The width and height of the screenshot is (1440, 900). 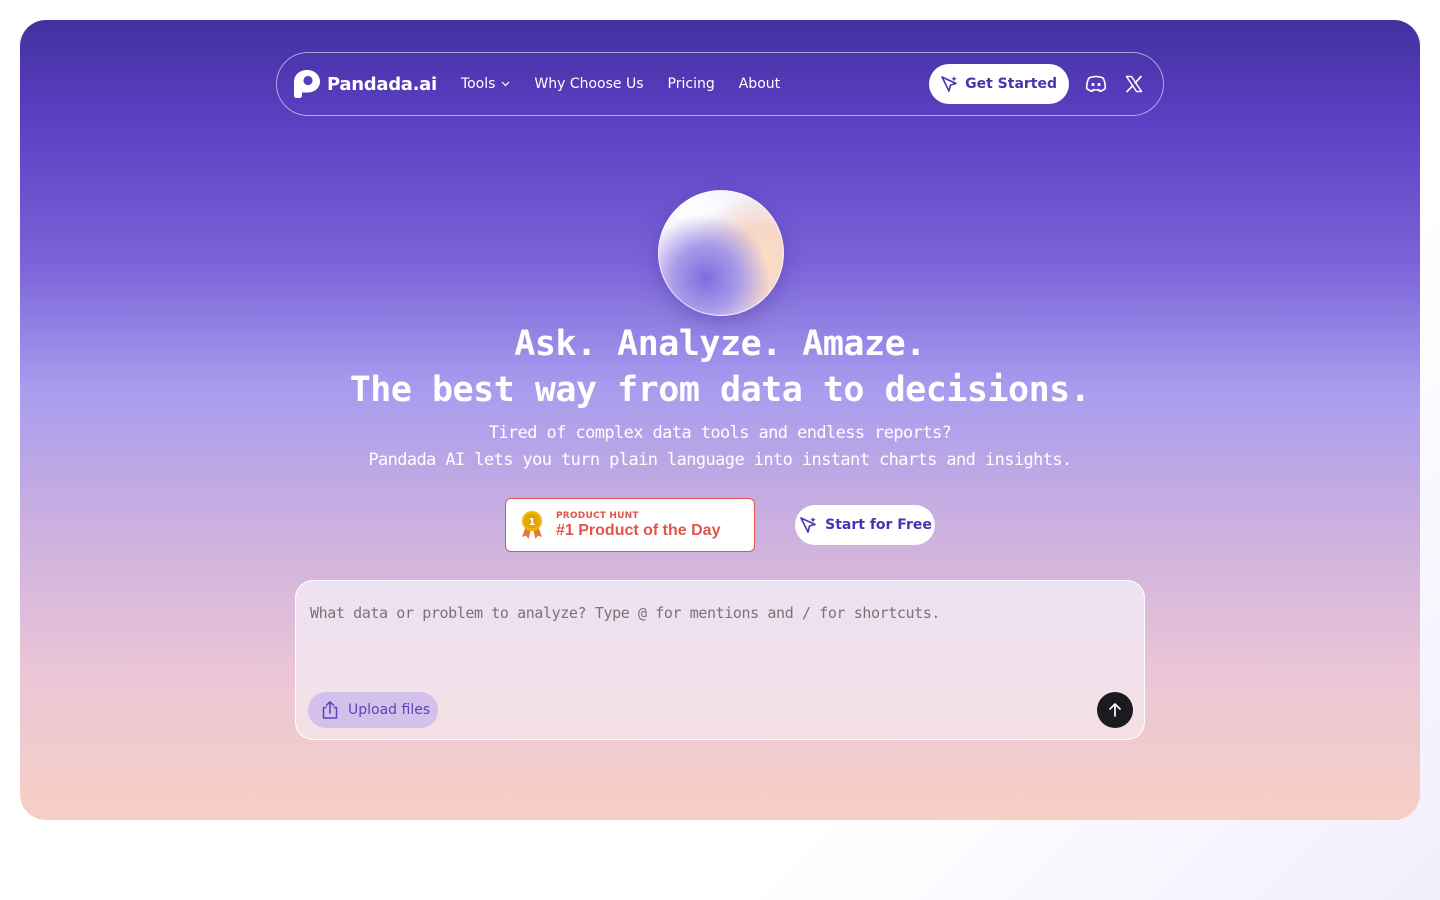 I want to click on headline-line-2: The best way from data to decisions., so click(x=720, y=390).